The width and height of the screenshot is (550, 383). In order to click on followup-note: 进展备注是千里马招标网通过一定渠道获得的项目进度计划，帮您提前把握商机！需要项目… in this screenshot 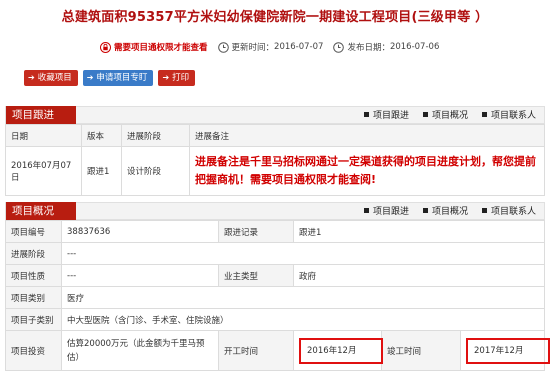, I will do `click(367, 171)`.